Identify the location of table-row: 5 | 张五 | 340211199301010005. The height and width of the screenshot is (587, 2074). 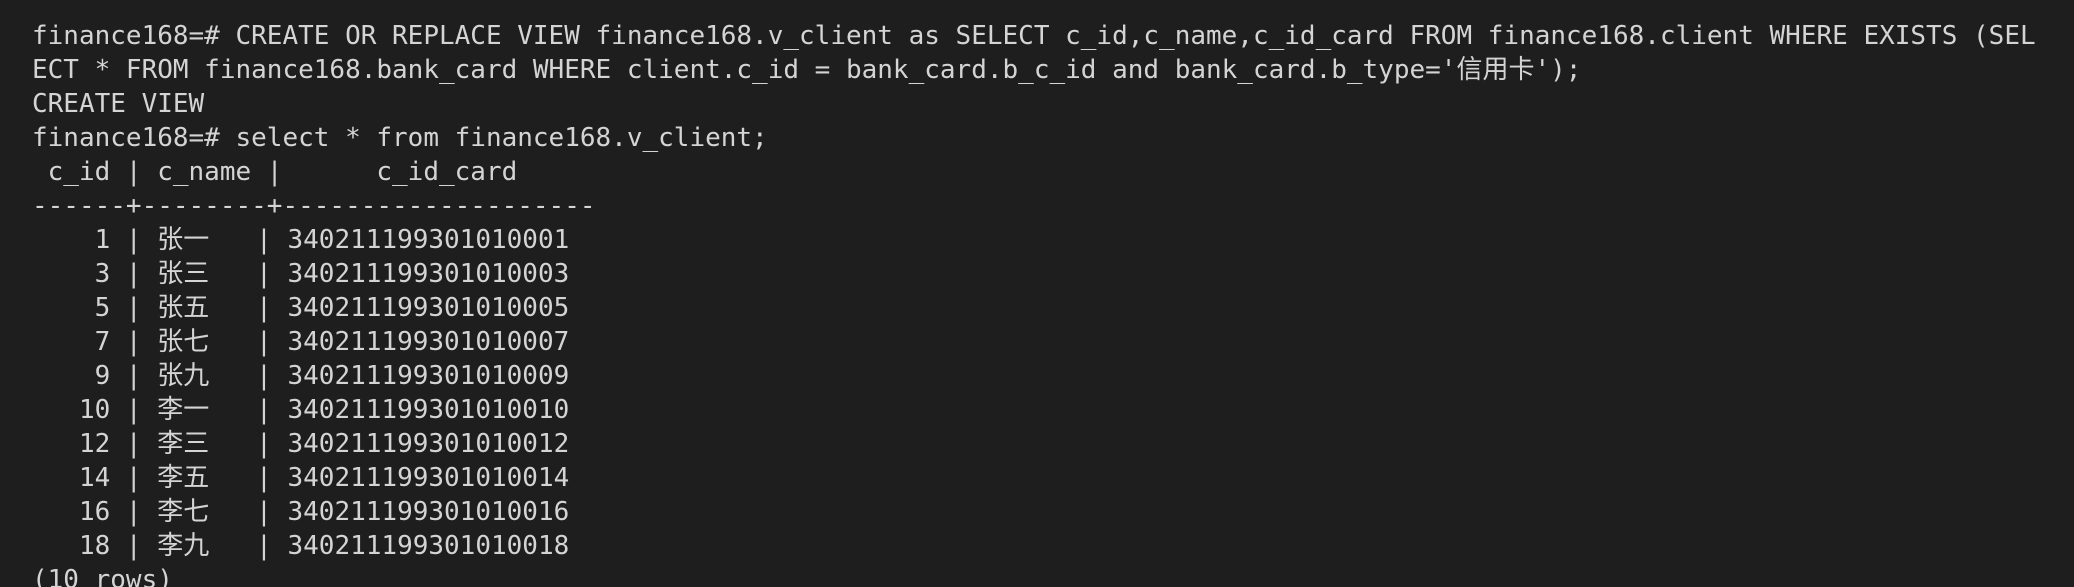
(301, 308).